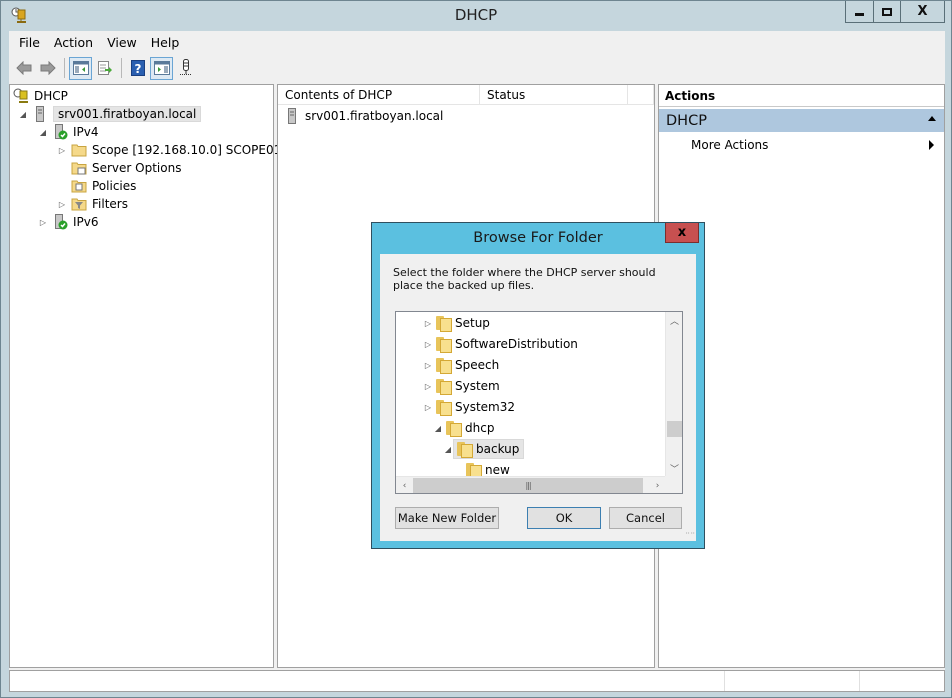 This screenshot has height=698, width=952. I want to click on action-more-actions: More Actions, so click(801, 145).